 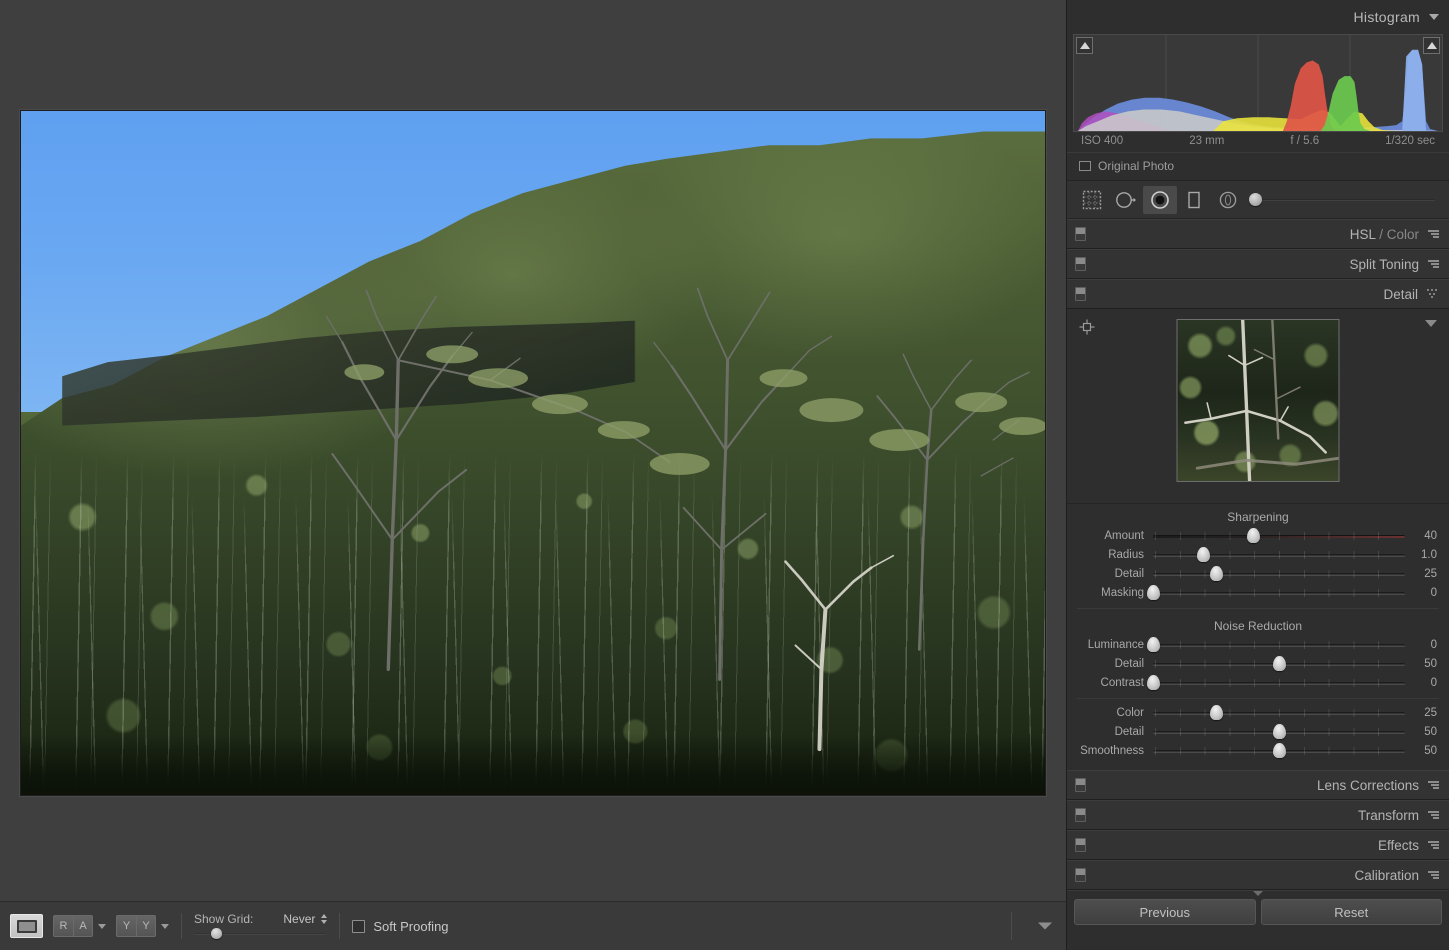 I want to click on circle-arrow-icon, so click(x=1126, y=199).